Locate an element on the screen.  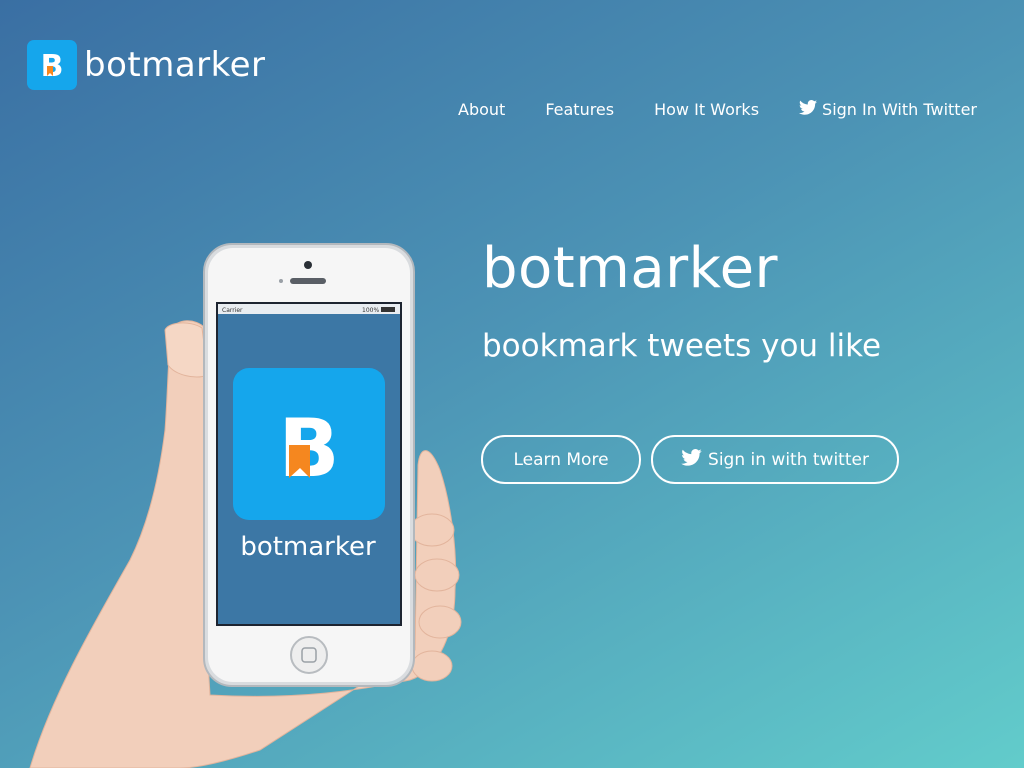
status-battery-text: 100% is located at coordinates (370, 310).